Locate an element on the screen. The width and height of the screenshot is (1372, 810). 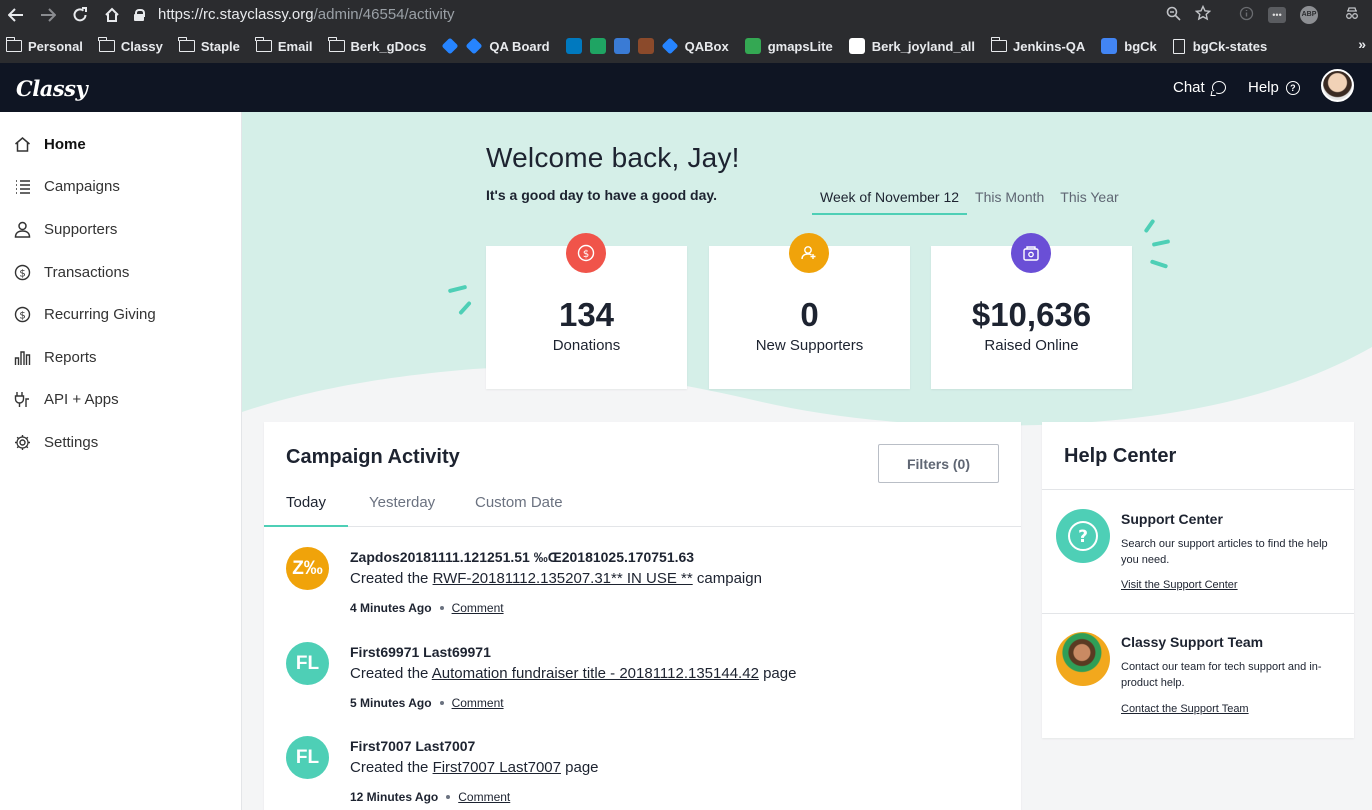
trello-icon is located at coordinates (573, 46).